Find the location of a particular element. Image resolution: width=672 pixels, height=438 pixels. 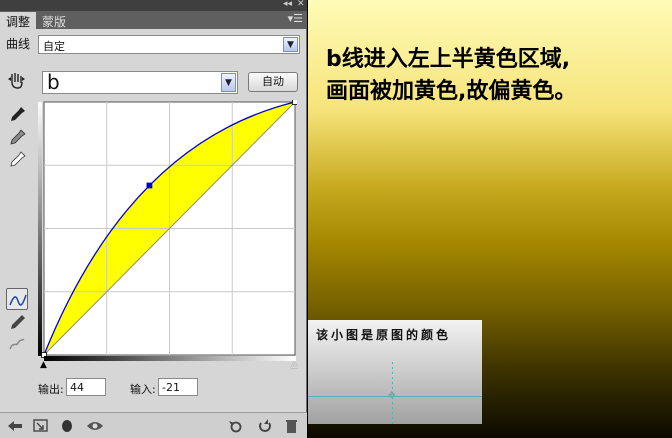

smooth-curve-icon is located at coordinates (17, 345).